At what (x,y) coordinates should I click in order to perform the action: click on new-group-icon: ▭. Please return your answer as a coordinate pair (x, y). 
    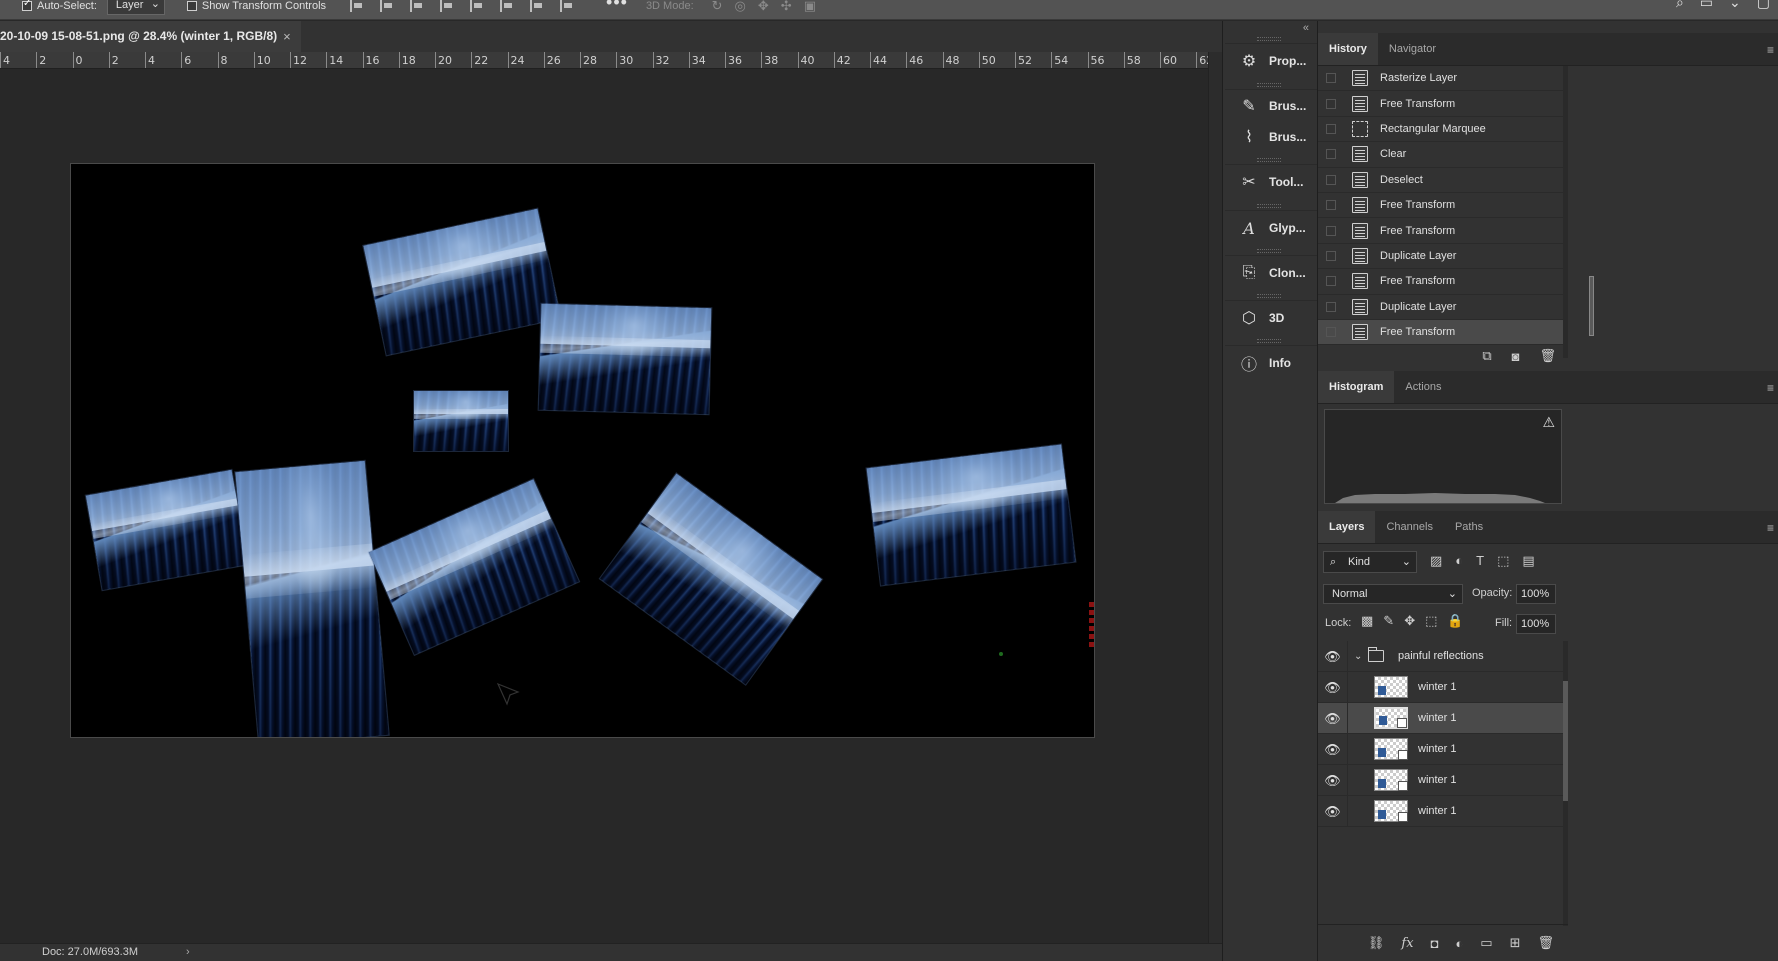
    Looking at the image, I should click on (1486, 943).